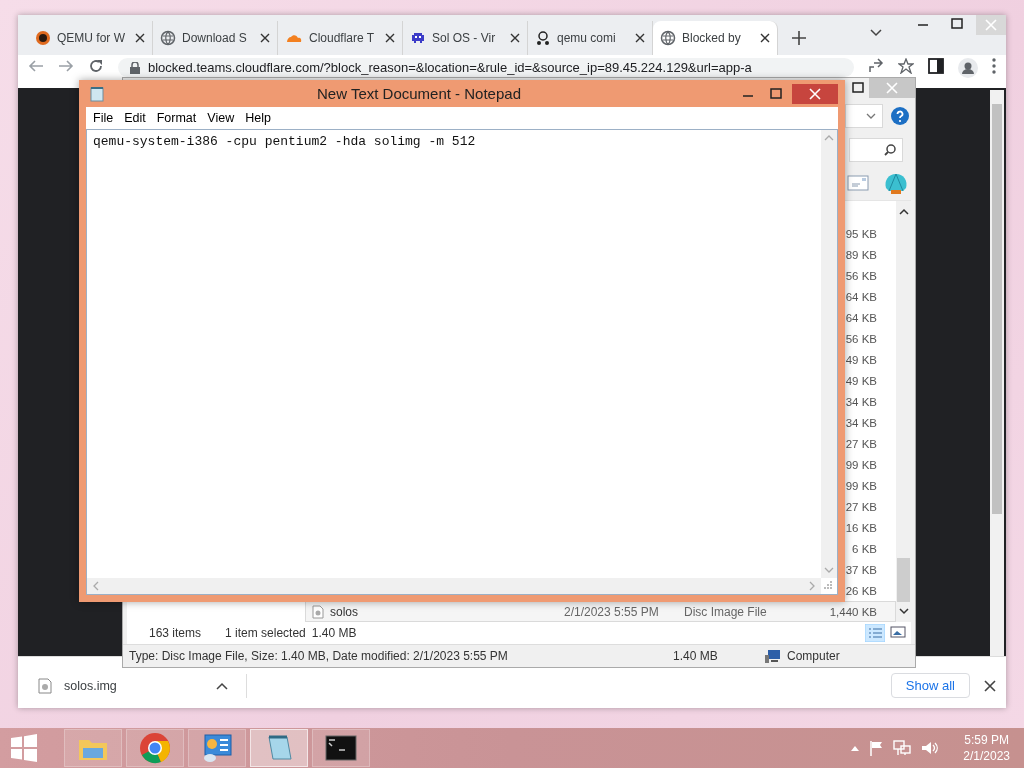 The image size is (1024, 768). What do you see at coordinates (898, 632) in the screenshot?
I see `thumbnail-view-icon` at bounding box center [898, 632].